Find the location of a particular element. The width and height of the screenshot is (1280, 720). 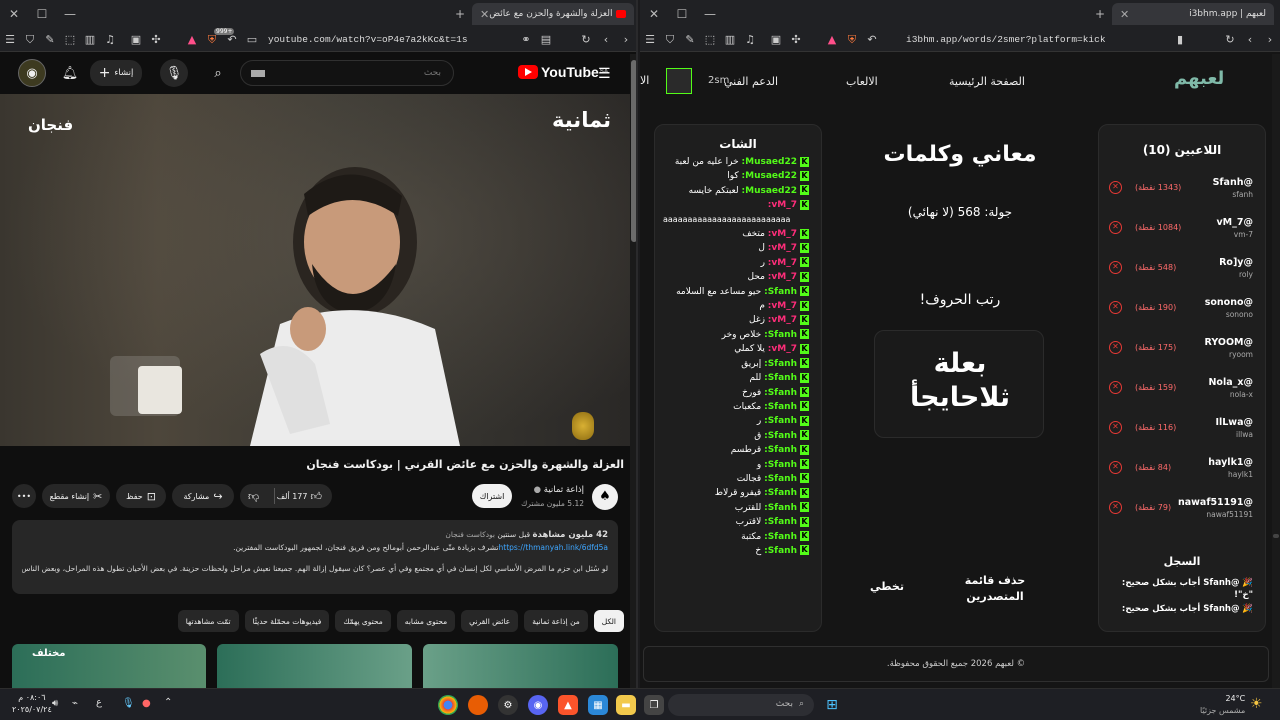

record-icon: ● is located at coordinates (146, 703).